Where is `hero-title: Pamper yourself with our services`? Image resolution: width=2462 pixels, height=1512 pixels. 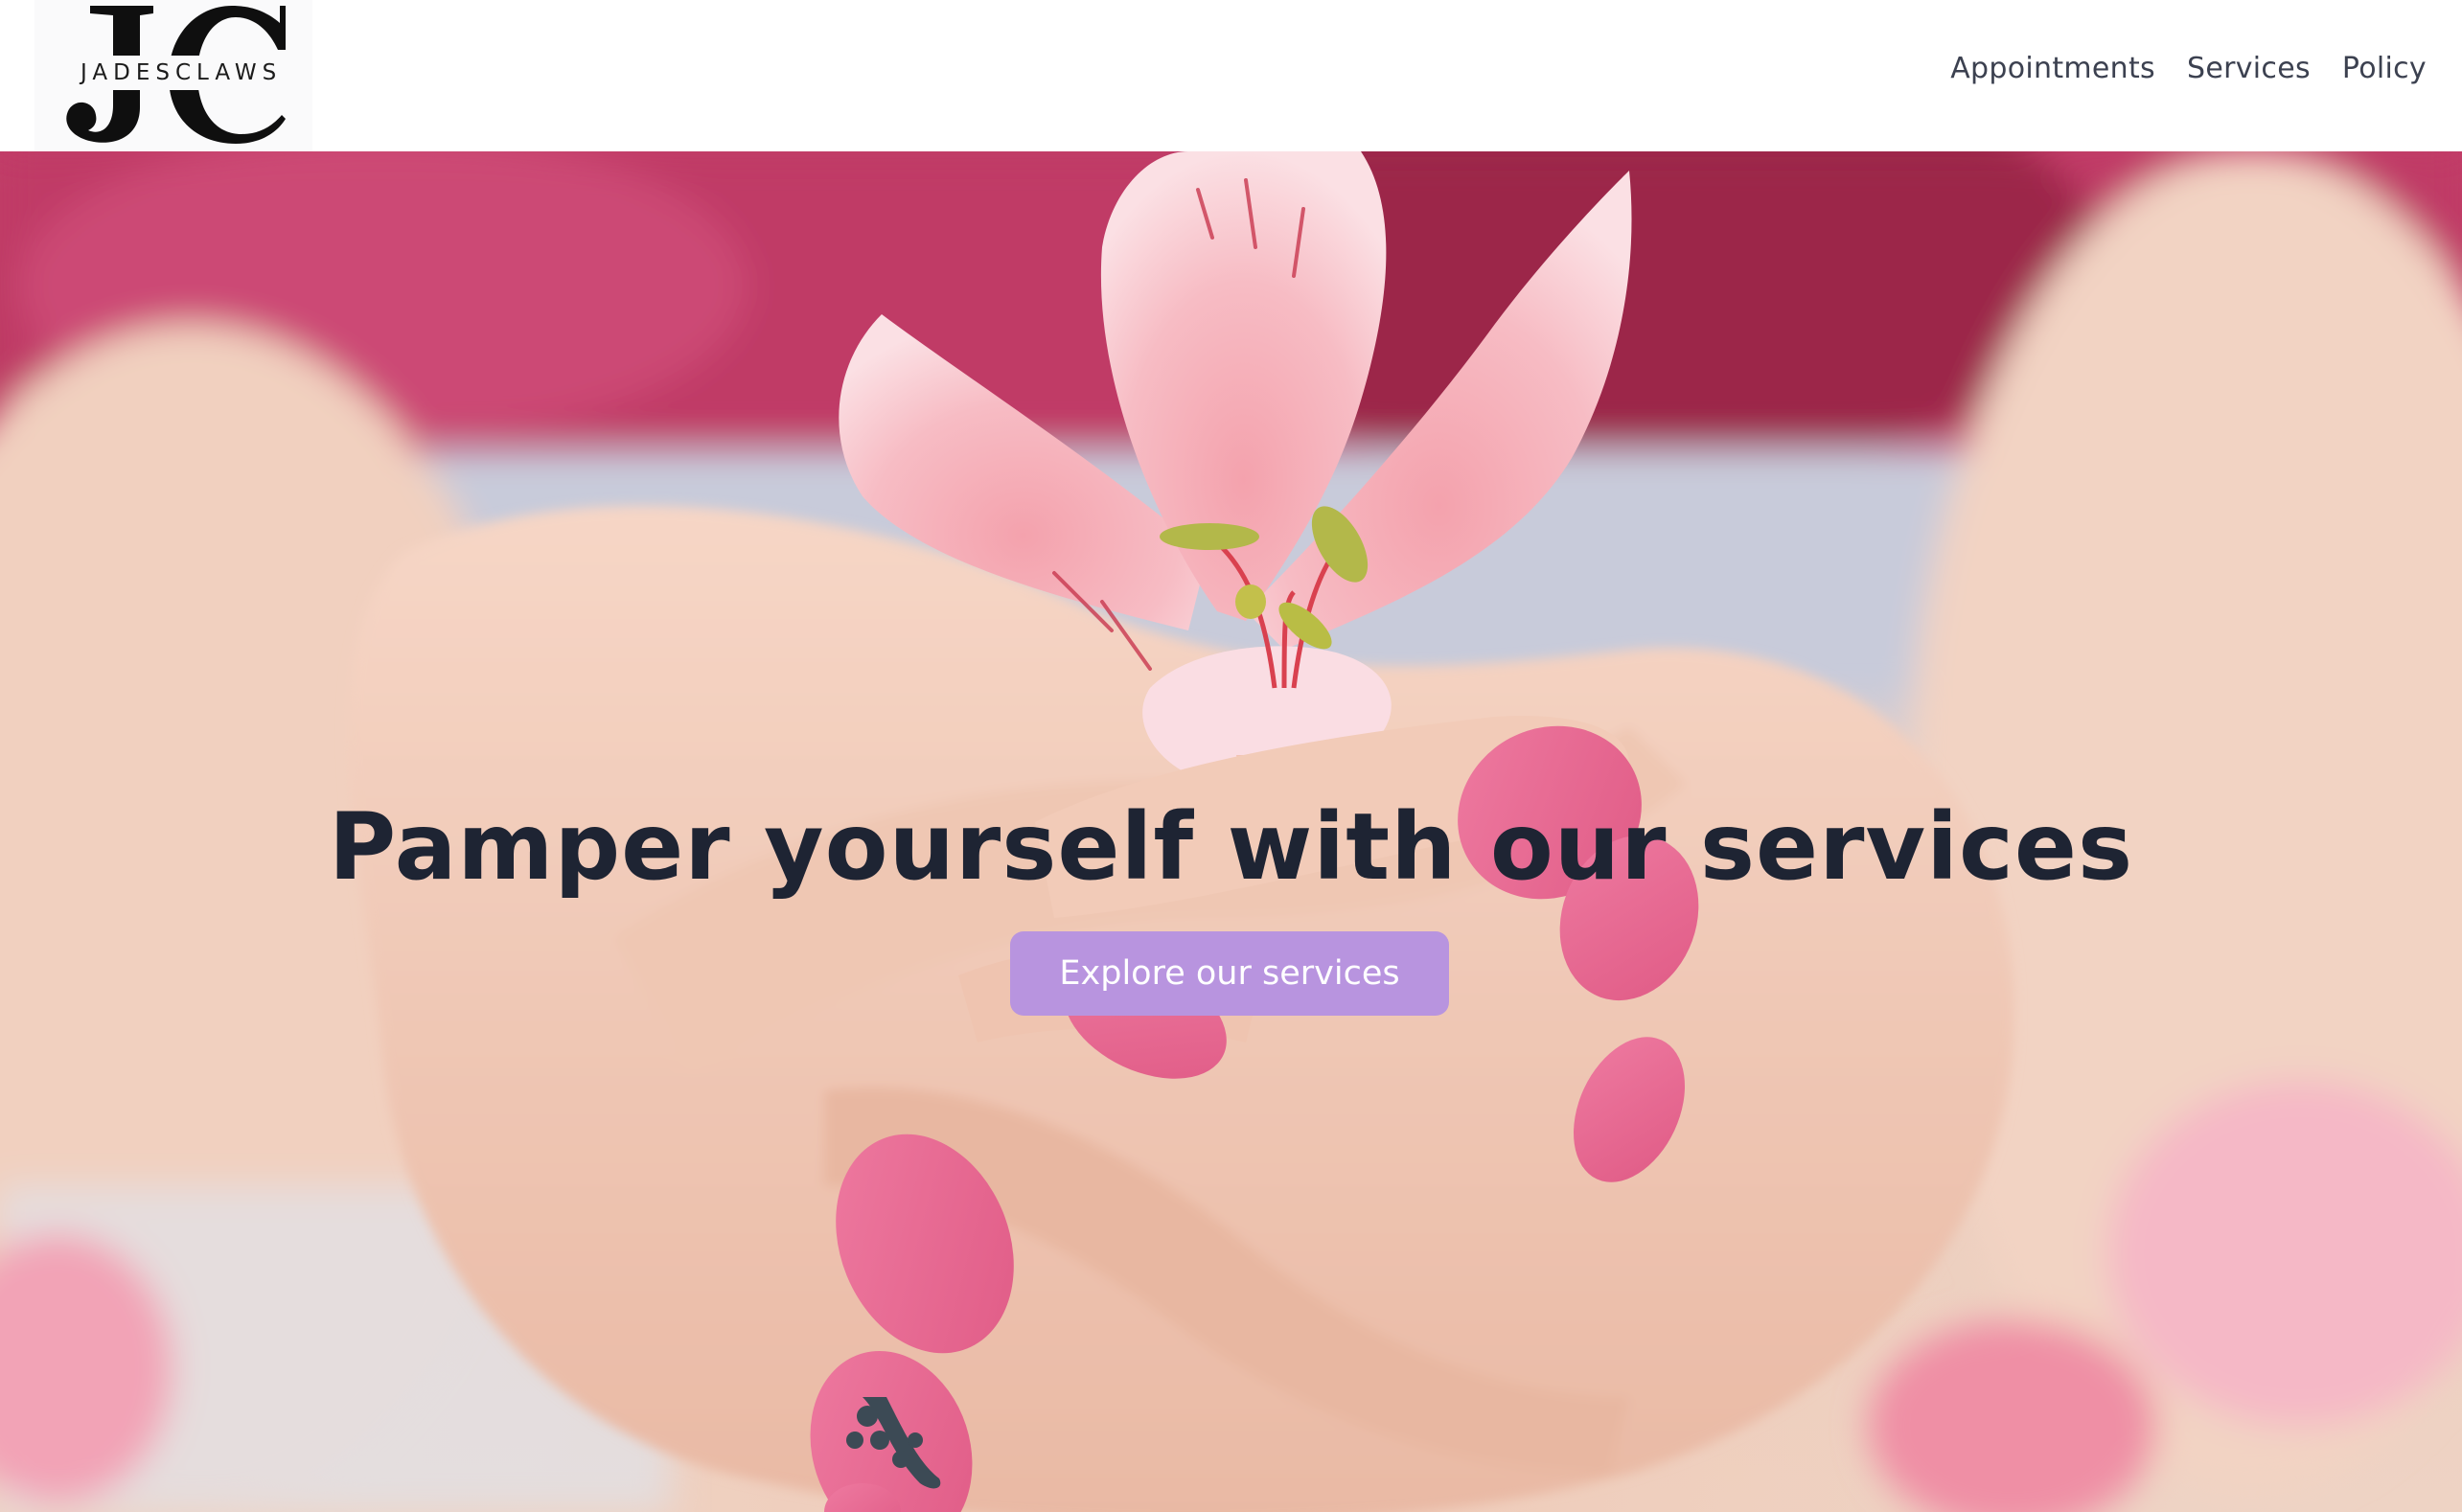 hero-title: Pamper yourself with our services is located at coordinates (1231, 847).